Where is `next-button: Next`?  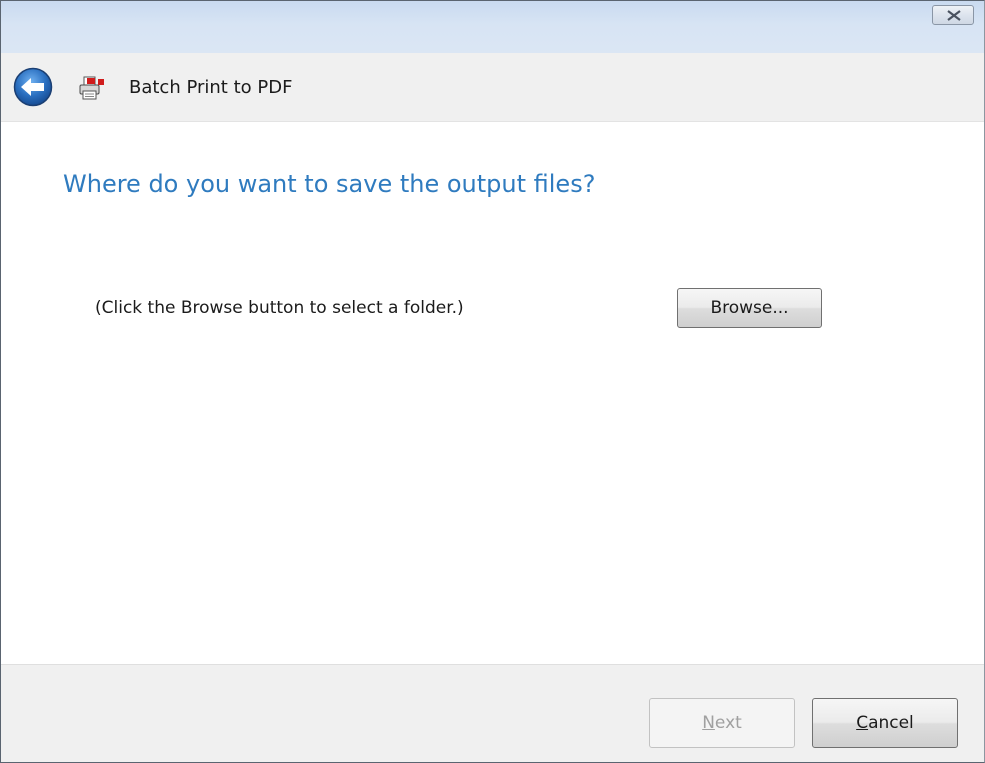
next-button: Next is located at coordinates (722, 723).